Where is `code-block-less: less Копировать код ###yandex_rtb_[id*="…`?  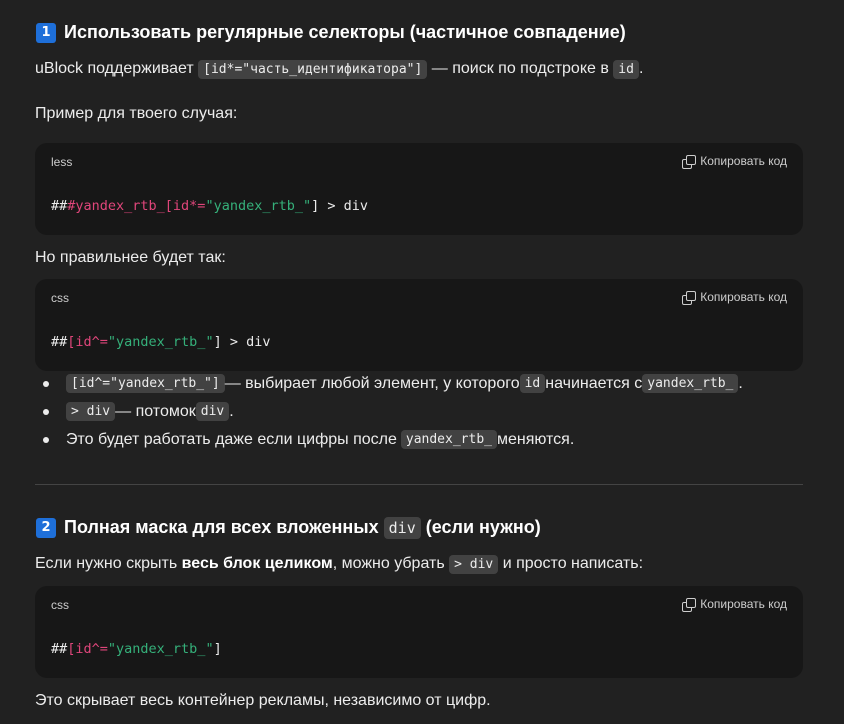
code-block-less: less Копировать код ###yandex_rtb_[id*="… is located at coordinates (419, 189).